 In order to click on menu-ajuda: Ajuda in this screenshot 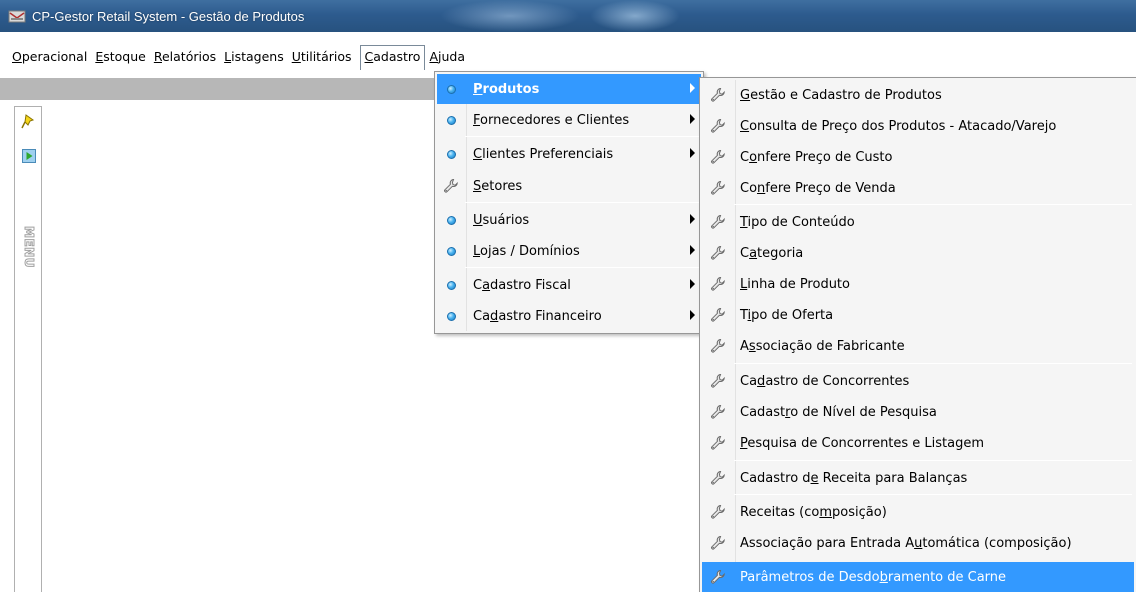, I will do `click(447, 57)`.